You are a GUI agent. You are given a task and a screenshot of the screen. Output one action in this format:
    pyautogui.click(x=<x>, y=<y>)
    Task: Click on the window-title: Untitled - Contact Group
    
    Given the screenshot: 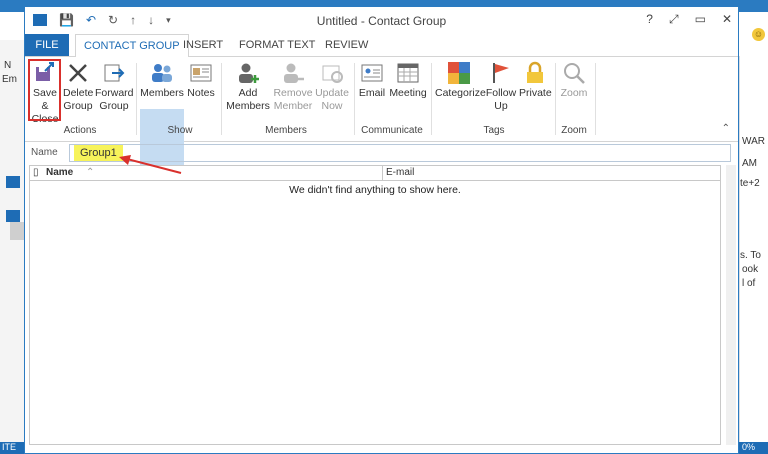 What is the action you would take?
    pyautogui.click(x=381, y=21)
    